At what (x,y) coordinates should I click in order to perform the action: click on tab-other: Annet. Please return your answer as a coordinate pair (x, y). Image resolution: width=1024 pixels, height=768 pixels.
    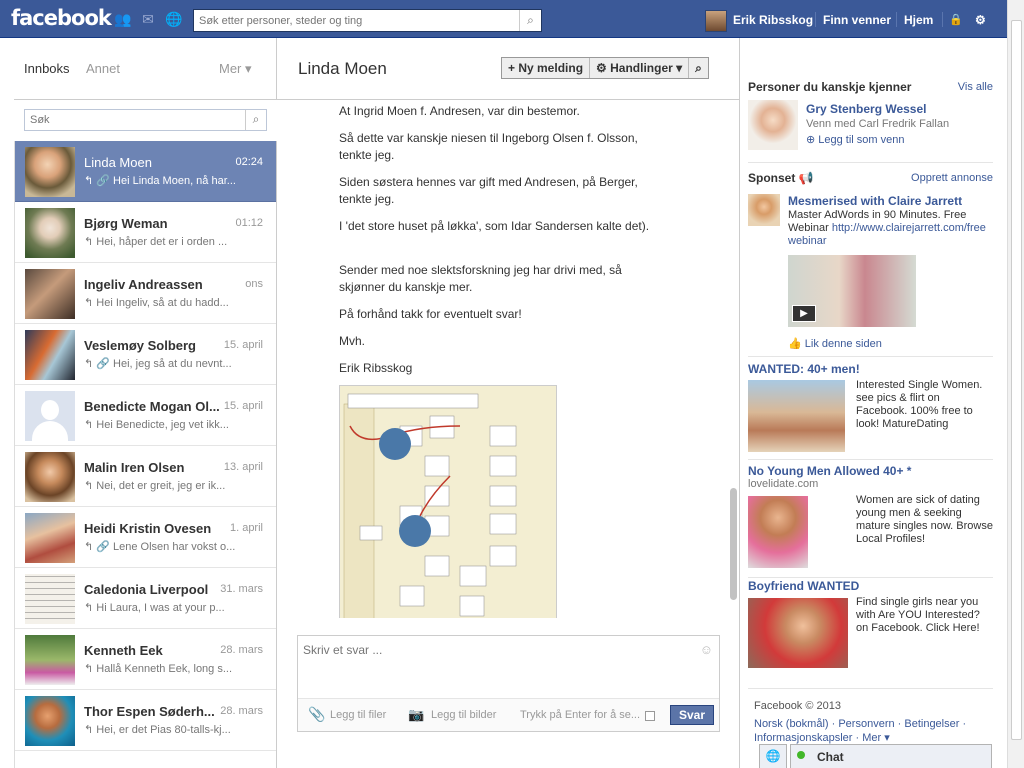
    Looking at the image, I should click on (103, 68).